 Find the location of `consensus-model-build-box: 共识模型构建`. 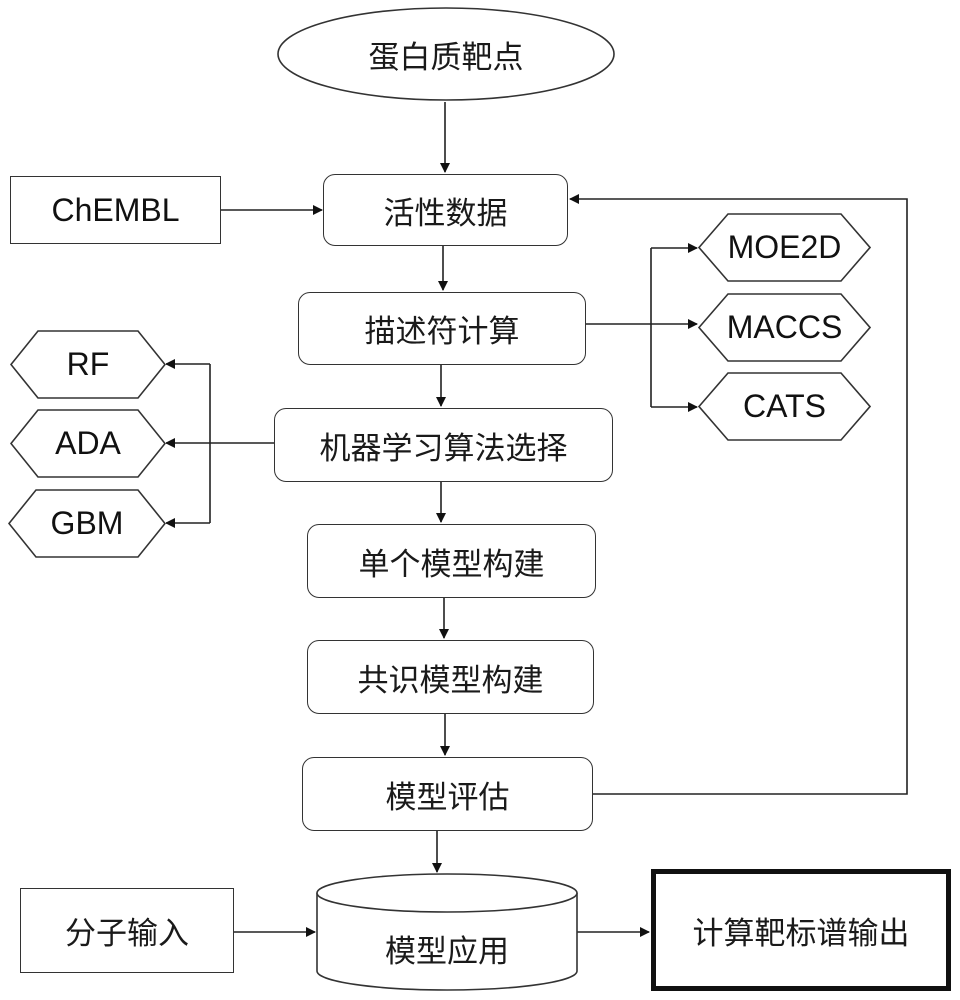

consensus-model-build-box: 共识模型构建 is located at coordinates (450, 677).